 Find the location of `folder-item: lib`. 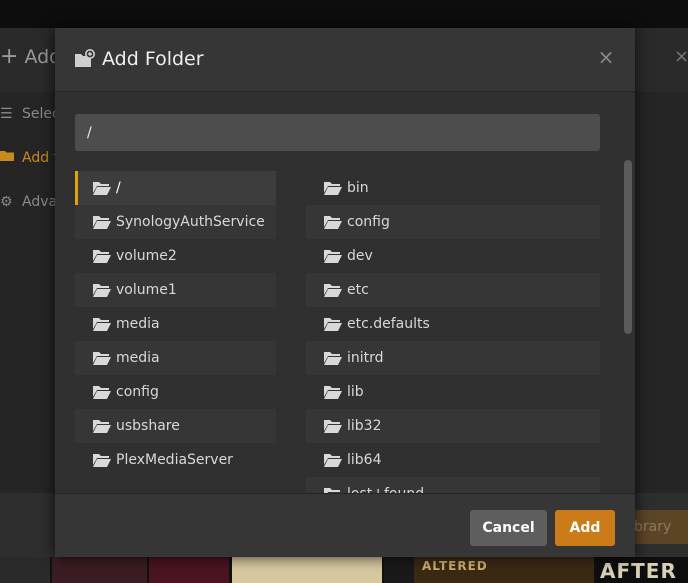

folder-item: lib is located at coordinates (453, 392).